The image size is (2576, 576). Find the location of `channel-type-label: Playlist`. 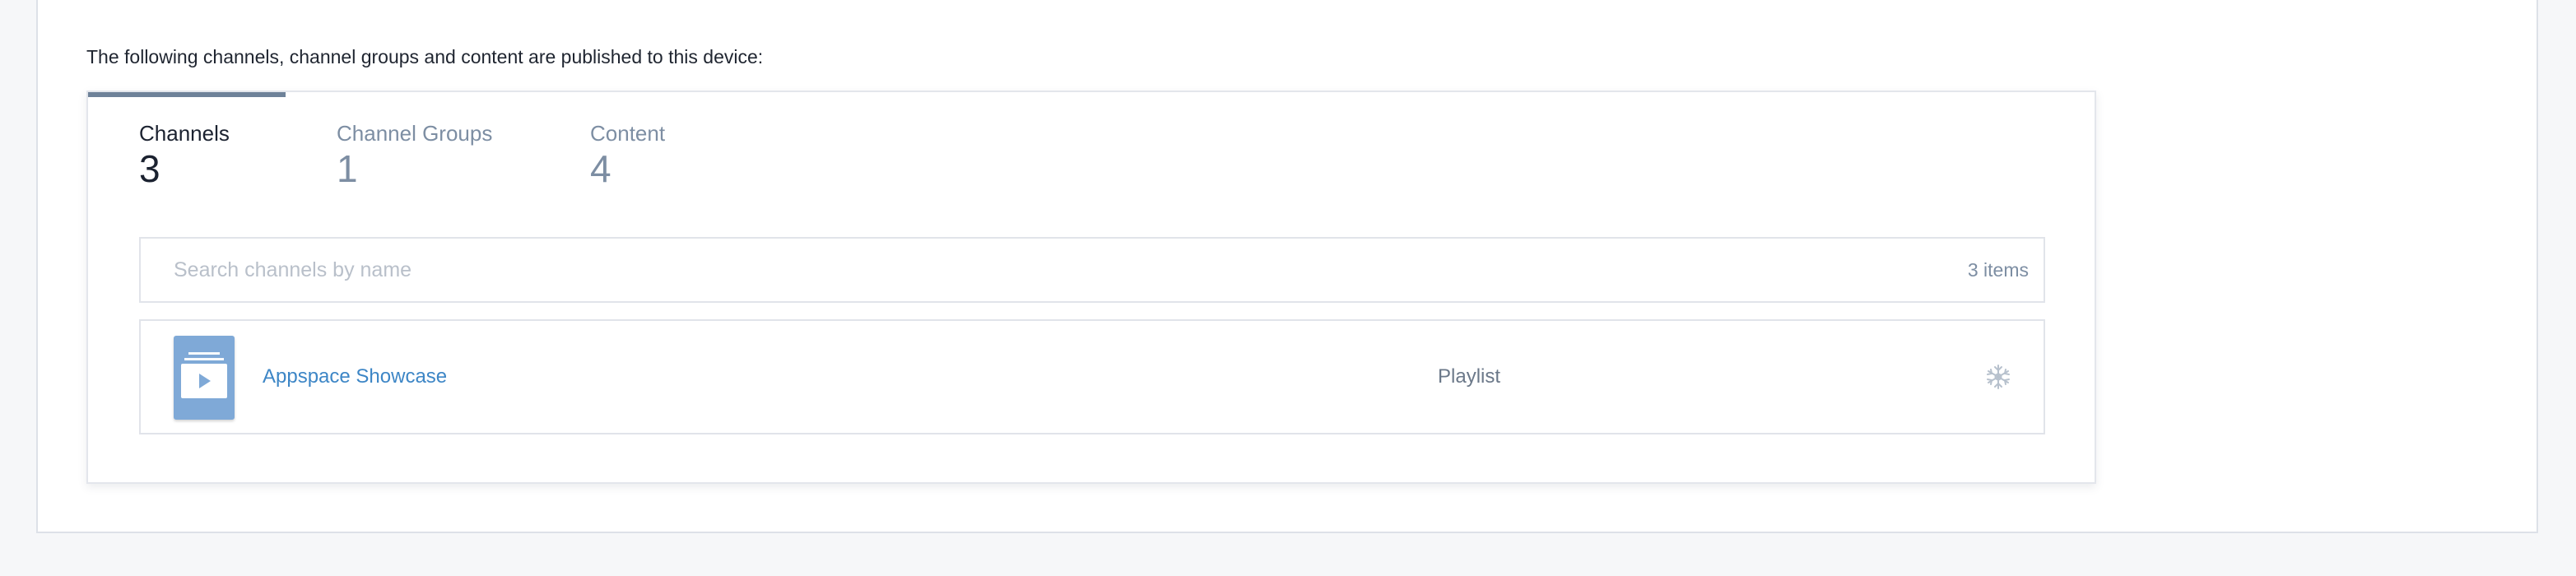

channel-type-label: Playlist is located at coordinates (1469, 376).